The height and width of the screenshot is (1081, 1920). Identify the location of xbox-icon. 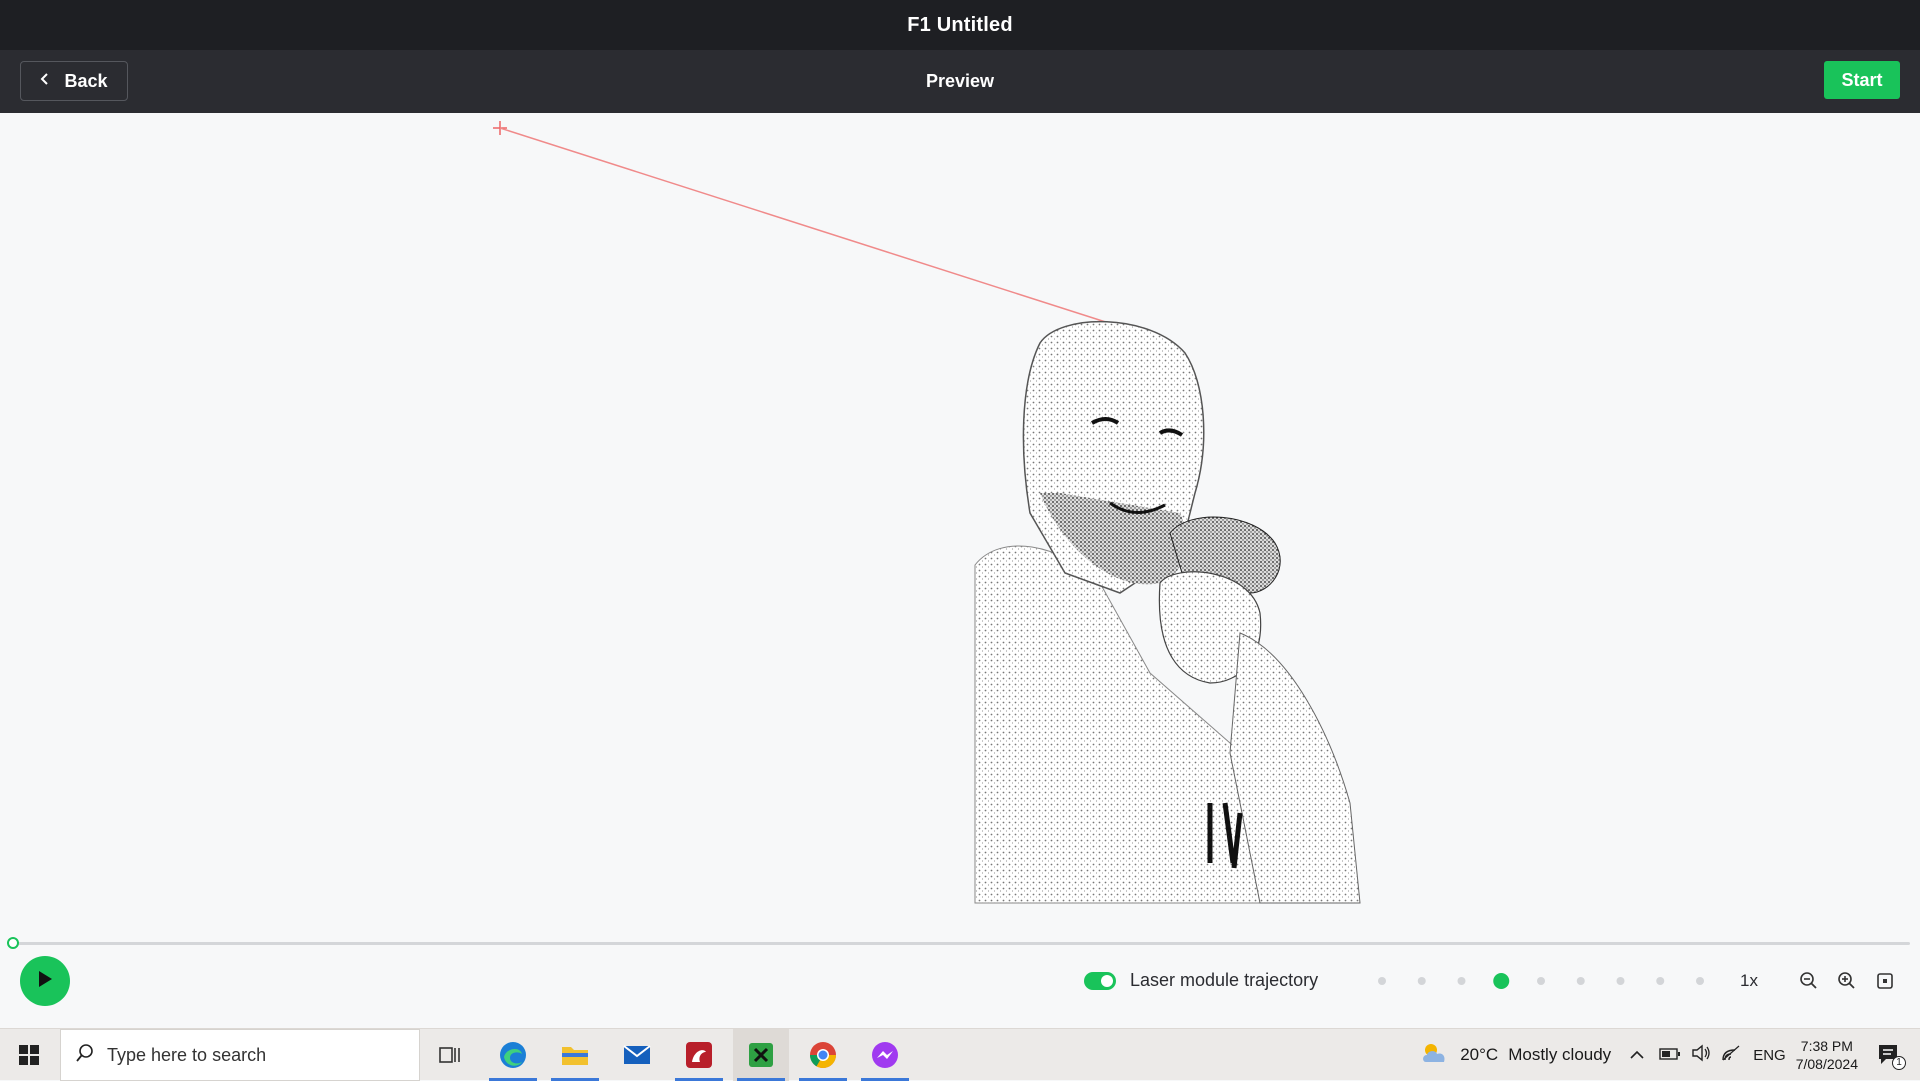
(761, 1055).